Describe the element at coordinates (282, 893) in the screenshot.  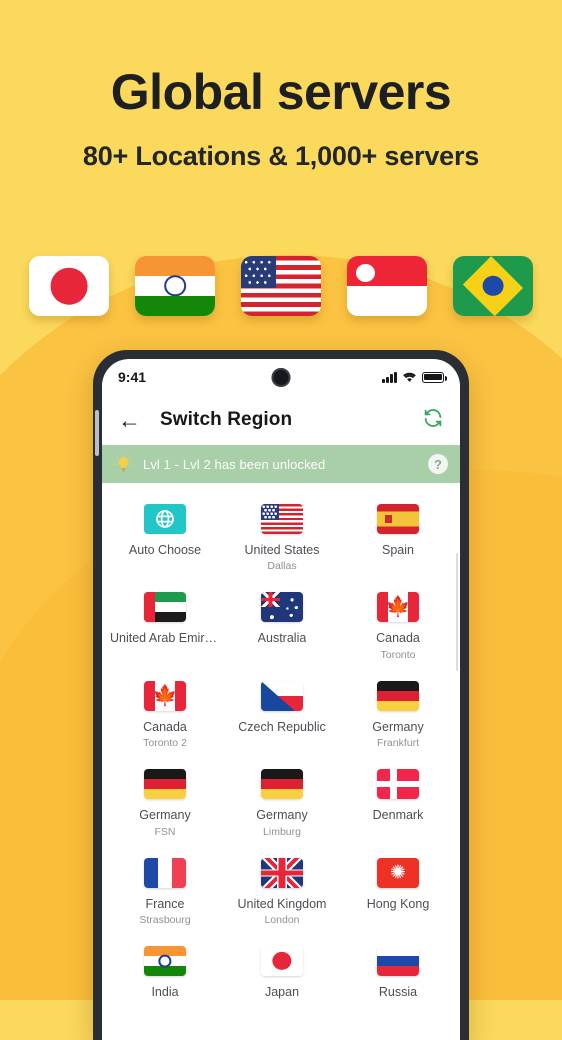
I see `region-item: United Kingdom London` at that location.